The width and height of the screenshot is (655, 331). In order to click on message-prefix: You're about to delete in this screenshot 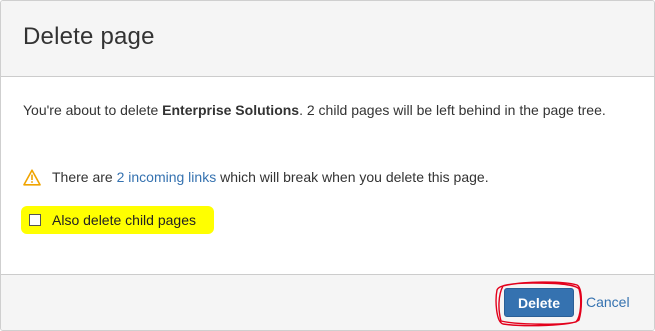, I will do `click(93, 110)`.